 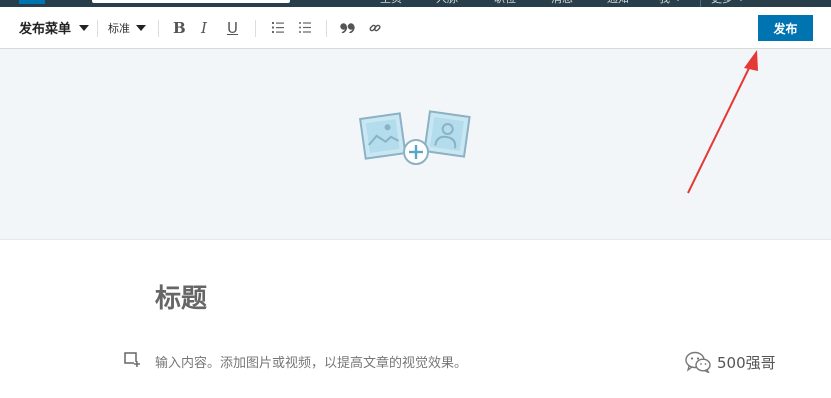 What do you see at coordinates (447, 2) in the screenshot?
I see `nav-item-network: 人脉` at bounding box center [447, 2].